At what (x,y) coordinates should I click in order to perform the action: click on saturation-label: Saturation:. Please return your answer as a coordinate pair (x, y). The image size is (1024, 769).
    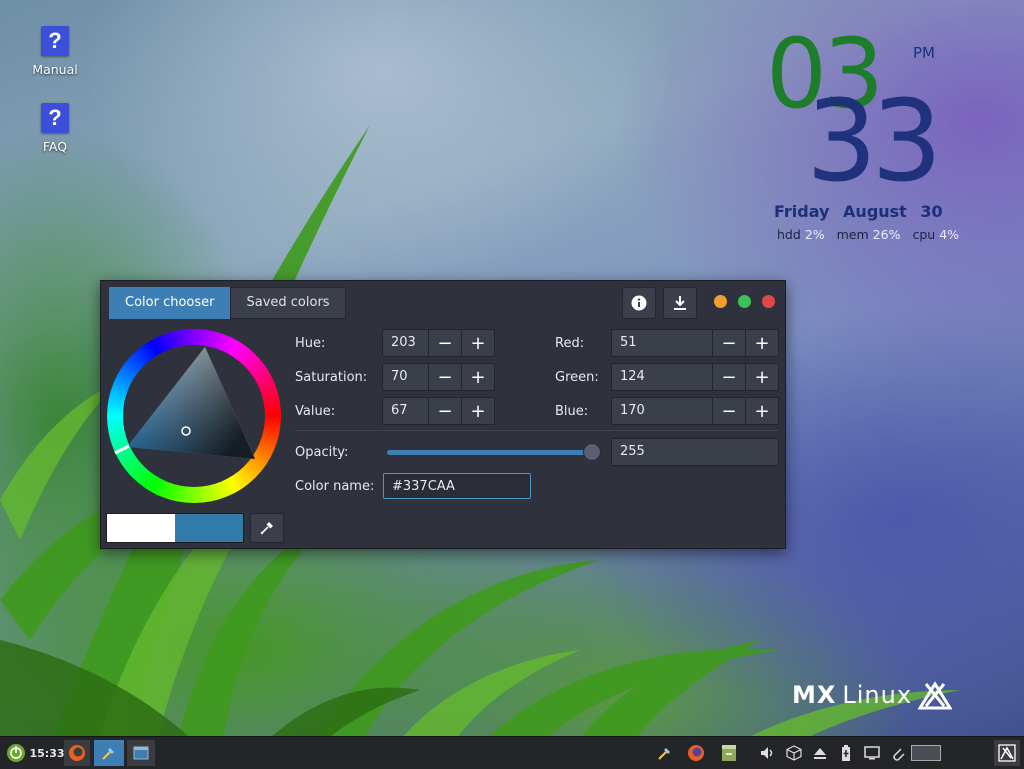
    Looking at the image, I should click on (331, 377).